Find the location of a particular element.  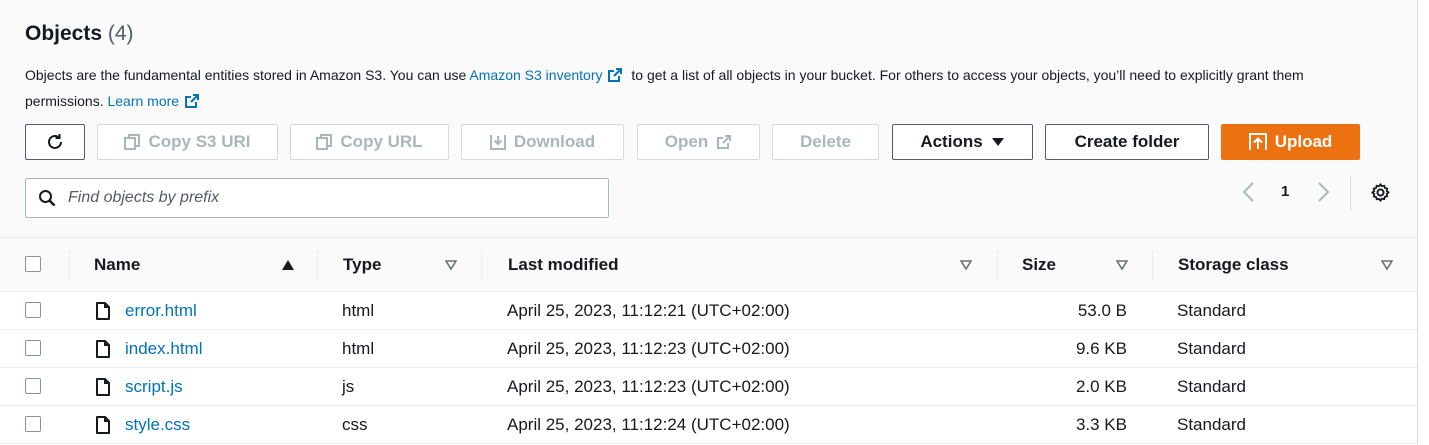

delete-button: Delete is located at coordinates (825, 142).